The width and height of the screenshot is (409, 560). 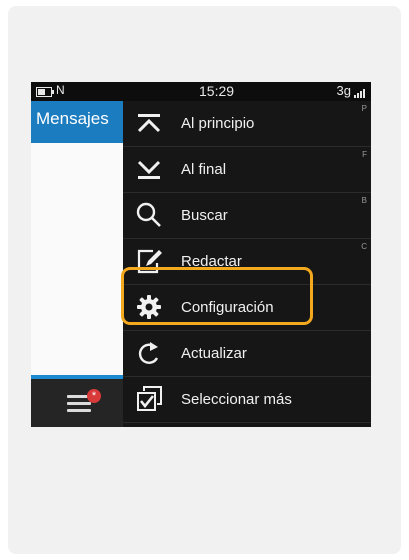 I want to click on shortcut-key: P, so click(x=364, y=108).